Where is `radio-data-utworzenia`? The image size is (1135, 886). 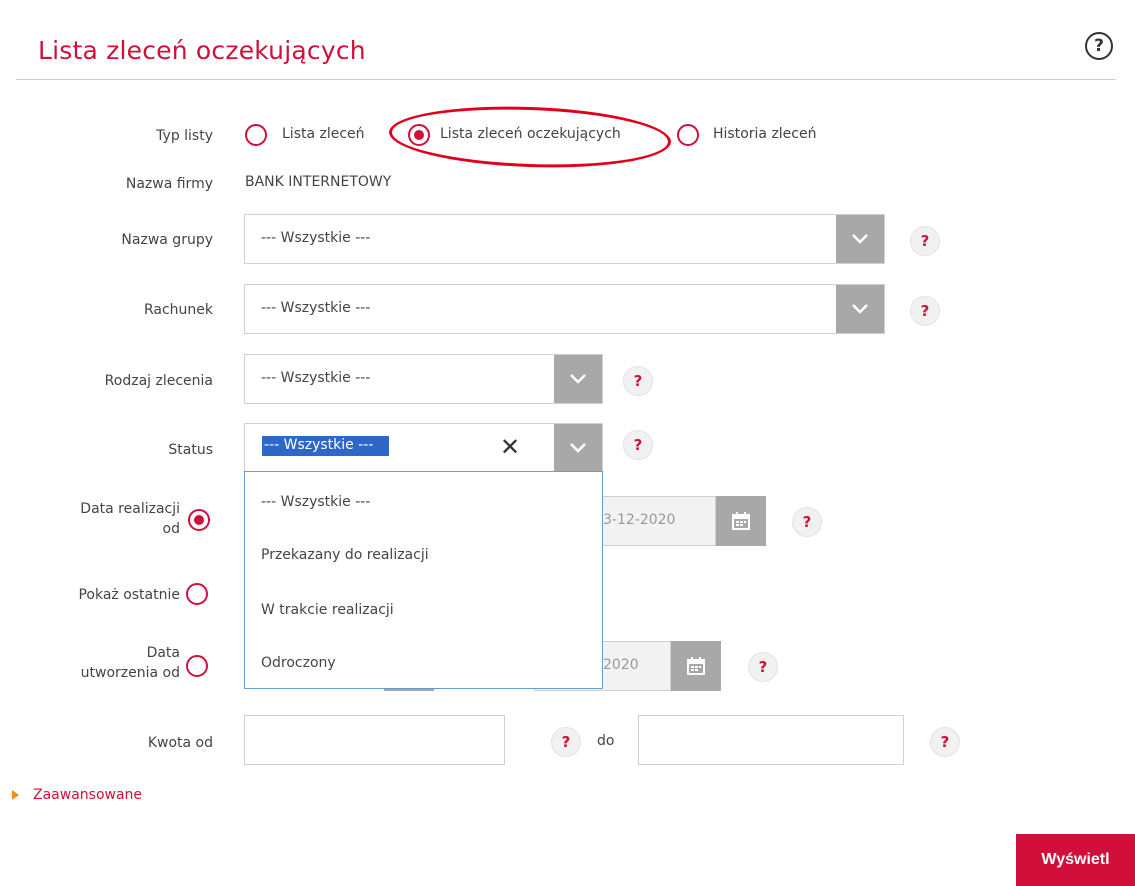
radio-data-utworzenia is located at coordinates (197, 666).